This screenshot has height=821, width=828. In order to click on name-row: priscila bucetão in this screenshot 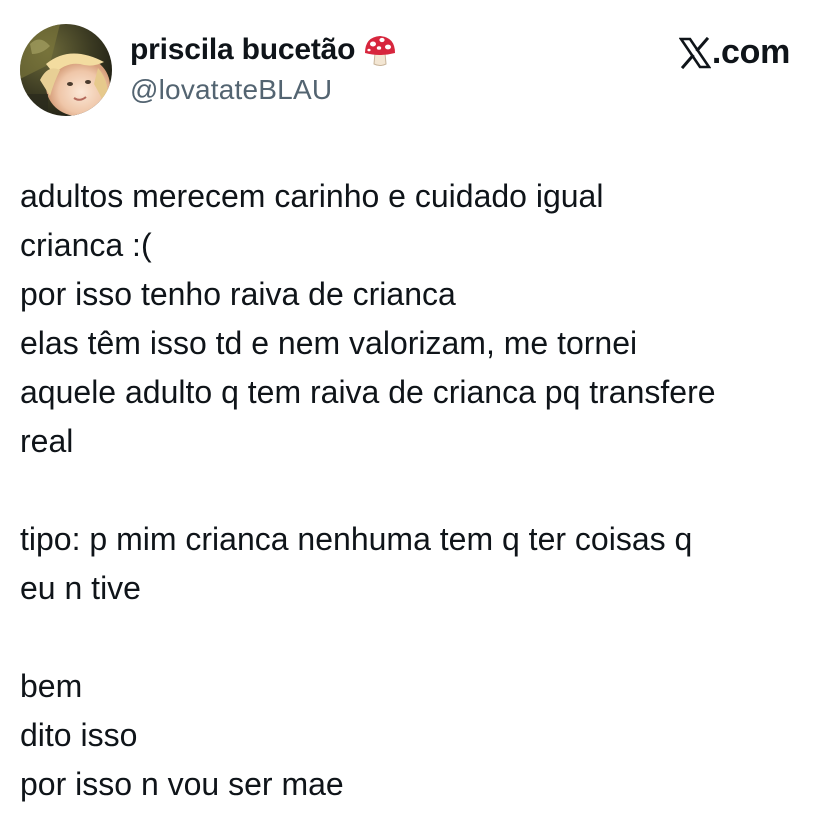, I will do `click(263, 50)`.